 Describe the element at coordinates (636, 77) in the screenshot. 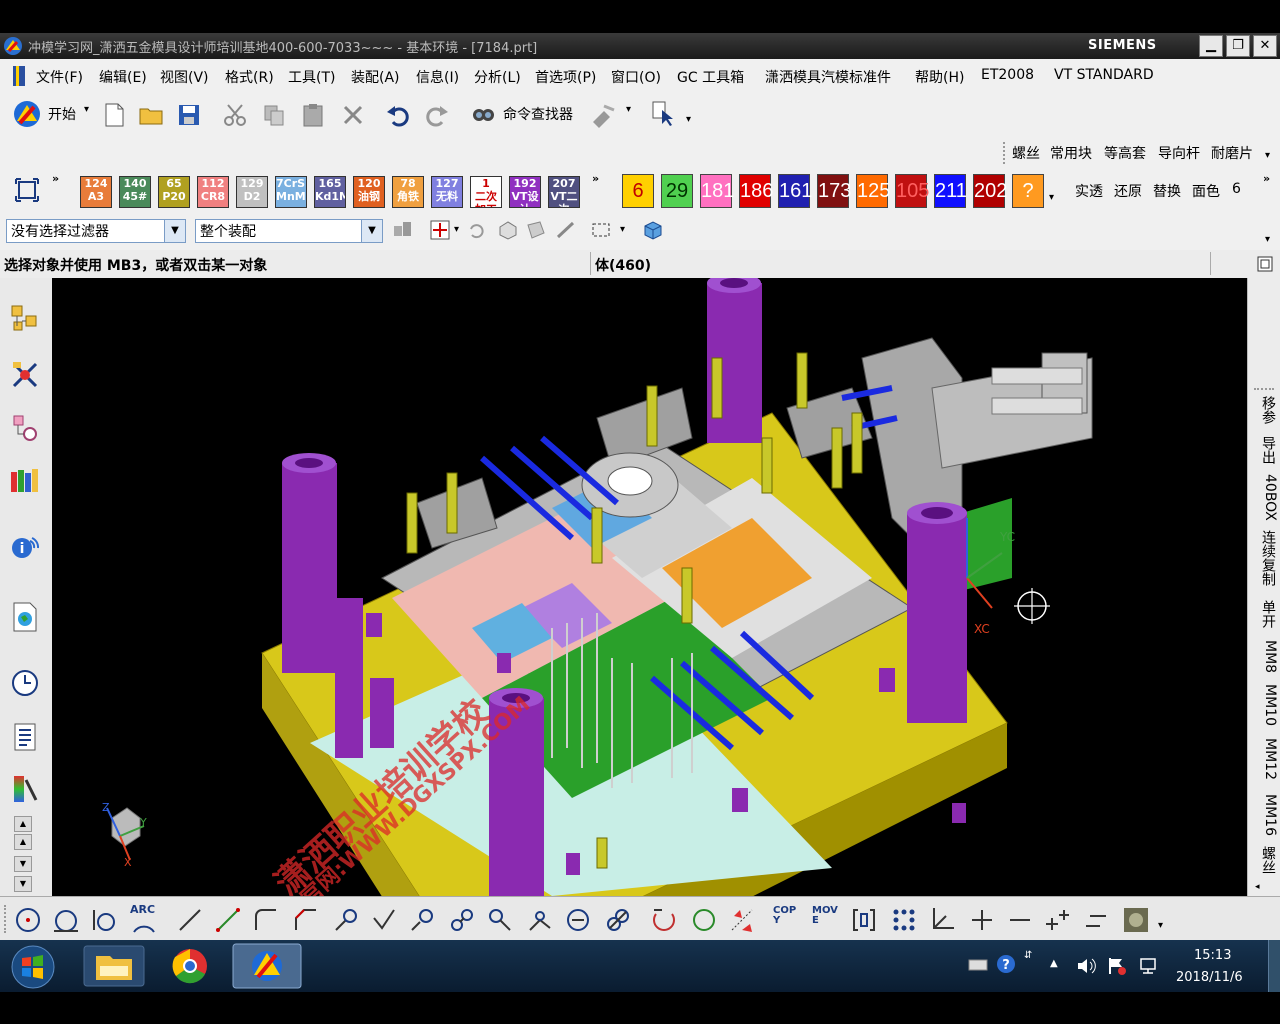

I see `menu-window: 窗口(O)` at that location.